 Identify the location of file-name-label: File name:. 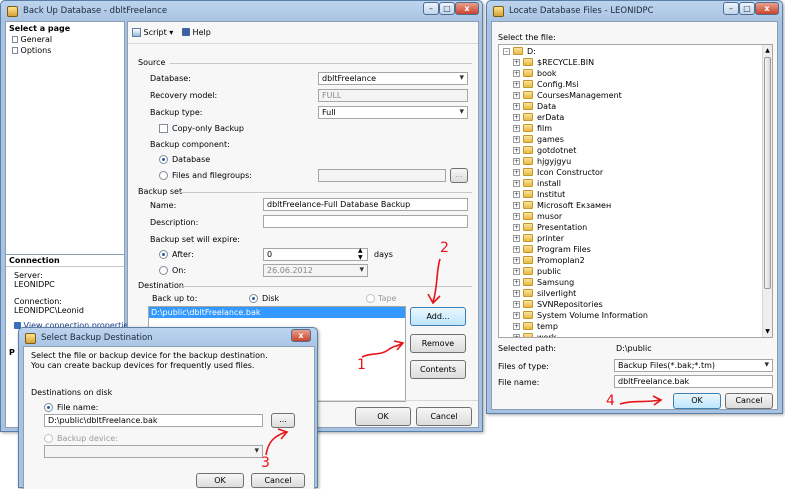
(78, 407).